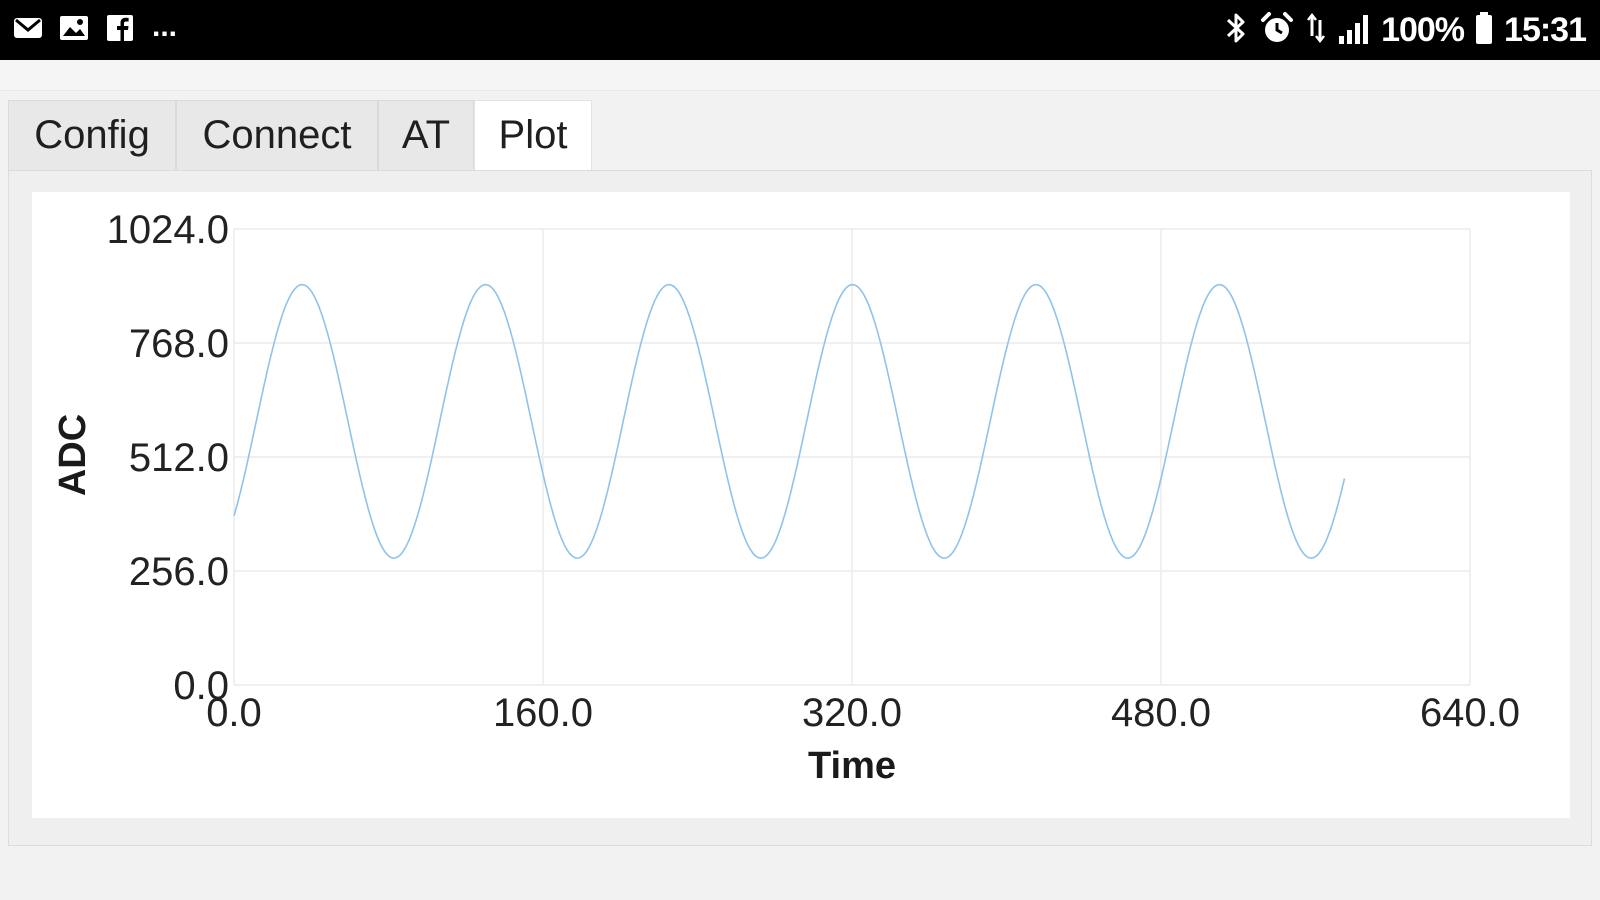  I want to click on x-tick-label: 0.0, so click(234, 713).